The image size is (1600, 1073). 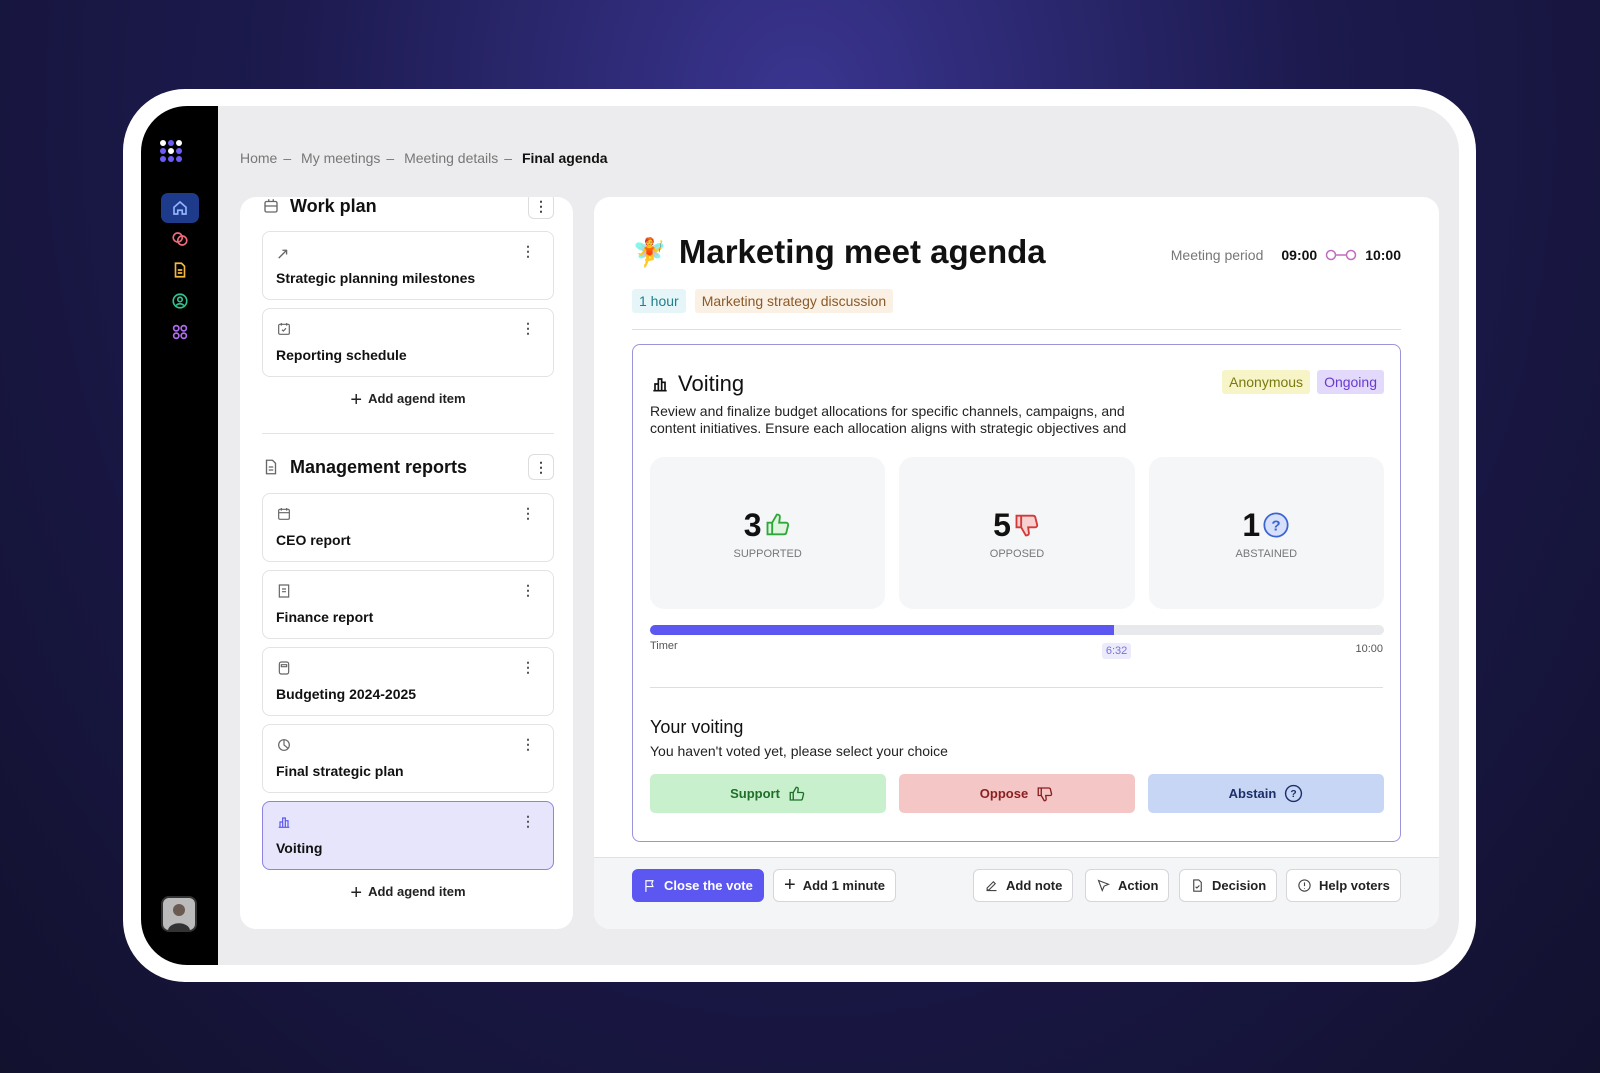 I want to click on agenda-item: Reporting schedule ⋮, so click(x=408, y=342).